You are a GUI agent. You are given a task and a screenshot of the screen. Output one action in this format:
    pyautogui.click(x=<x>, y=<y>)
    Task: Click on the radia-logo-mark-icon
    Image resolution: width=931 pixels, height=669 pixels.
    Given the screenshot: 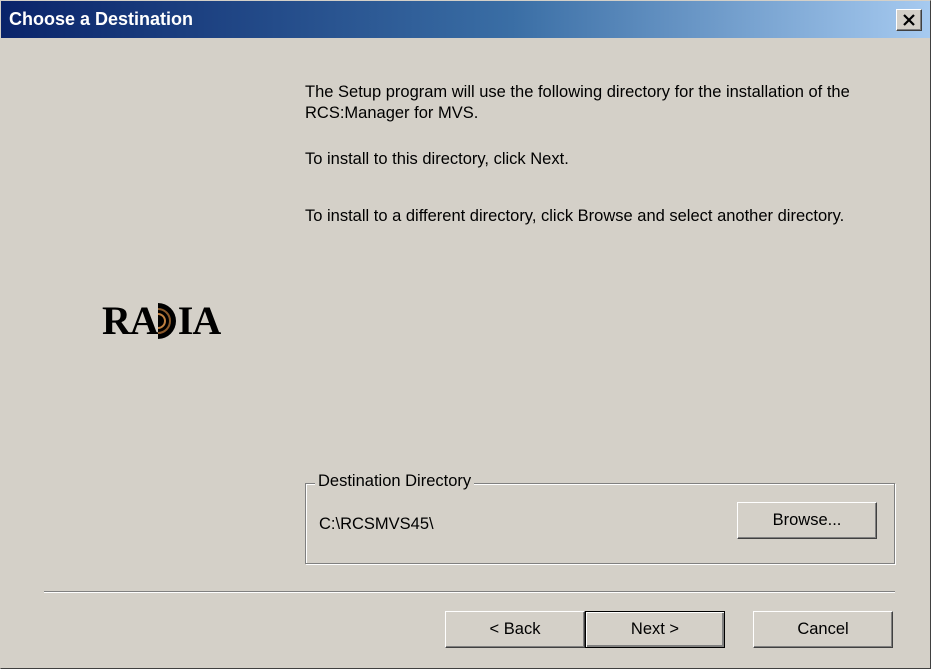 What is the action you would take?
    pyautogui.click(x=166, y=321)
    